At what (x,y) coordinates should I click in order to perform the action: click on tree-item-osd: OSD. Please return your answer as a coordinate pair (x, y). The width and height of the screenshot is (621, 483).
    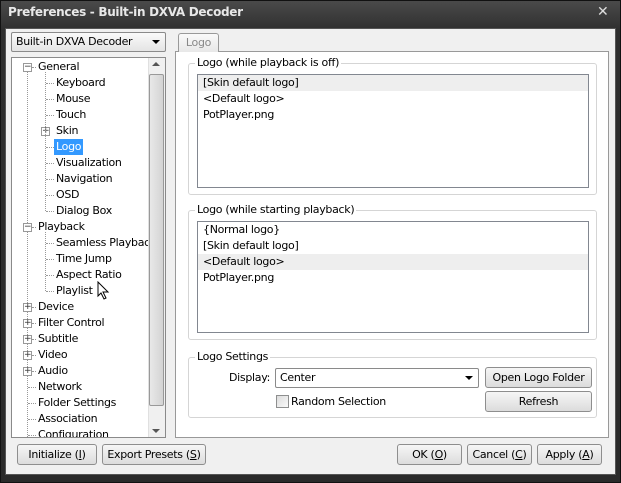
    Looking at the image, I should click on (67, 195).